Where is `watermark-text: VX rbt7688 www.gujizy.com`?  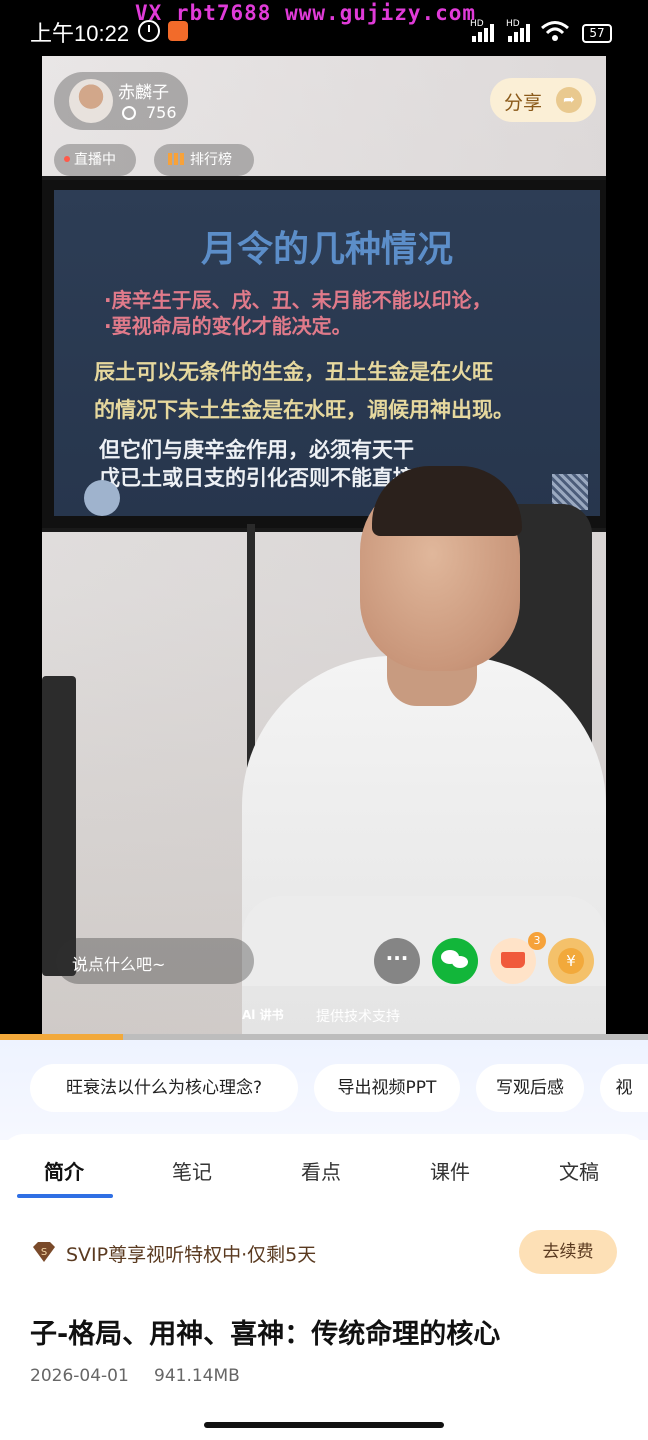
watermark-text: VX rbt7688 www.gujizy.com is located at coordinates (306, 13).